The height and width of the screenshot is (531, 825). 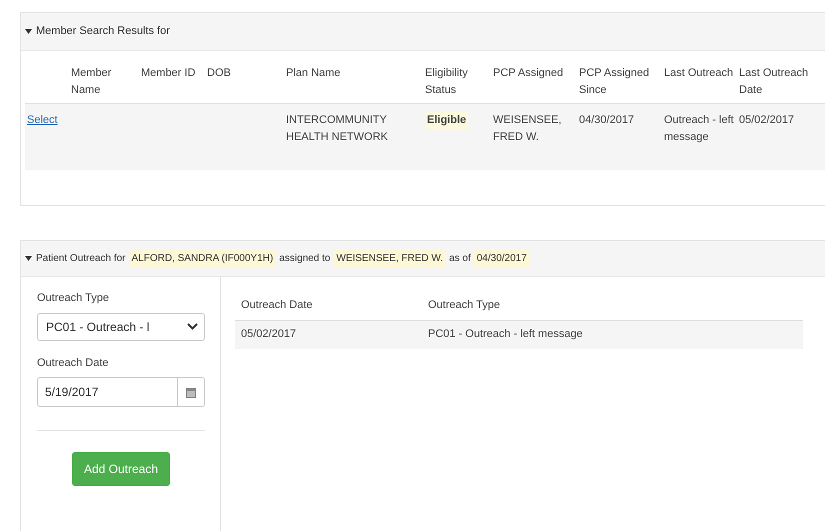 What do you see at coordinates (314, 73) in the screenshot?
I see `column-header: Plan Name` at bounding box center [314, 73].